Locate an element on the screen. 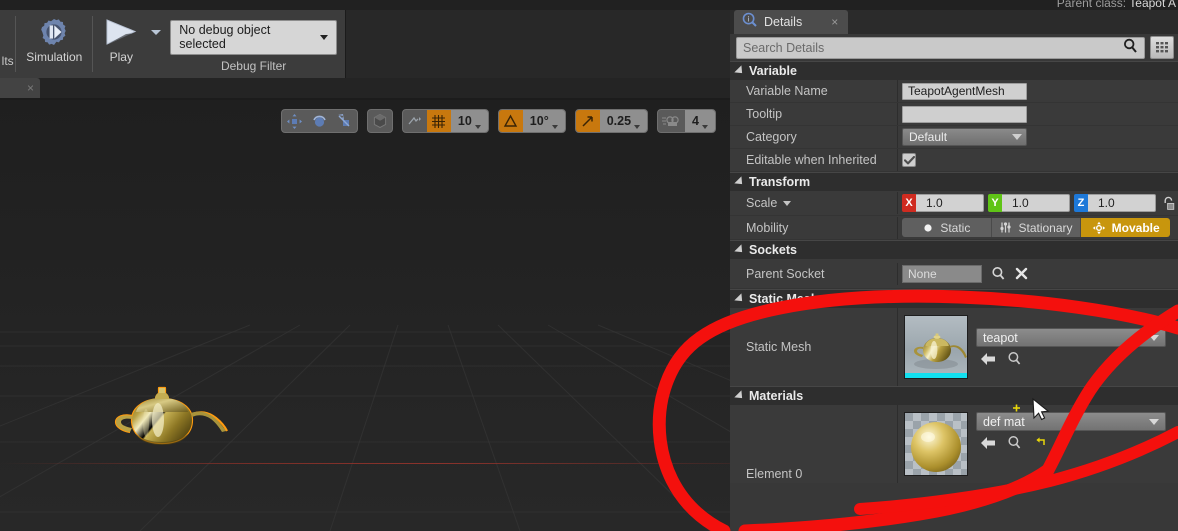 This screenshot has width=1178, height=531. scale-y-field: Y 1.0 is located at coordinates (1029, 203).